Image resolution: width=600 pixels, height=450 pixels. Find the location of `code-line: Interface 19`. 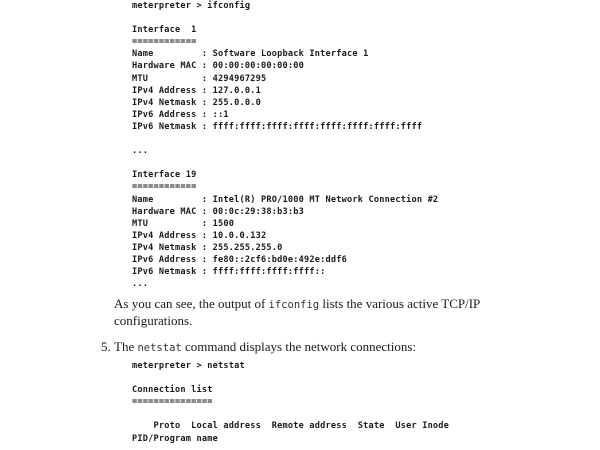

code-line: Interface 19 is located at coordinates (164, 175).